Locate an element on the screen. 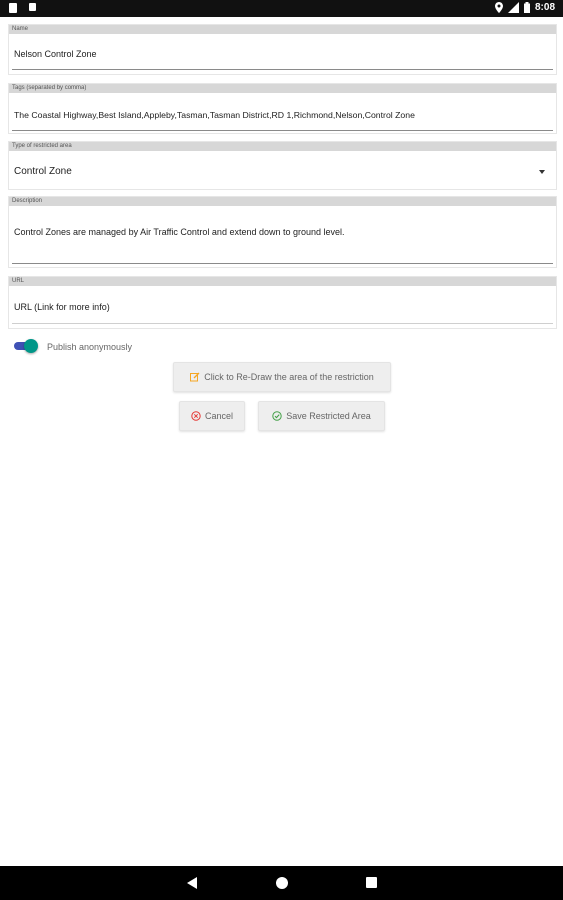  name-underline is located at coordinates (282, 69).